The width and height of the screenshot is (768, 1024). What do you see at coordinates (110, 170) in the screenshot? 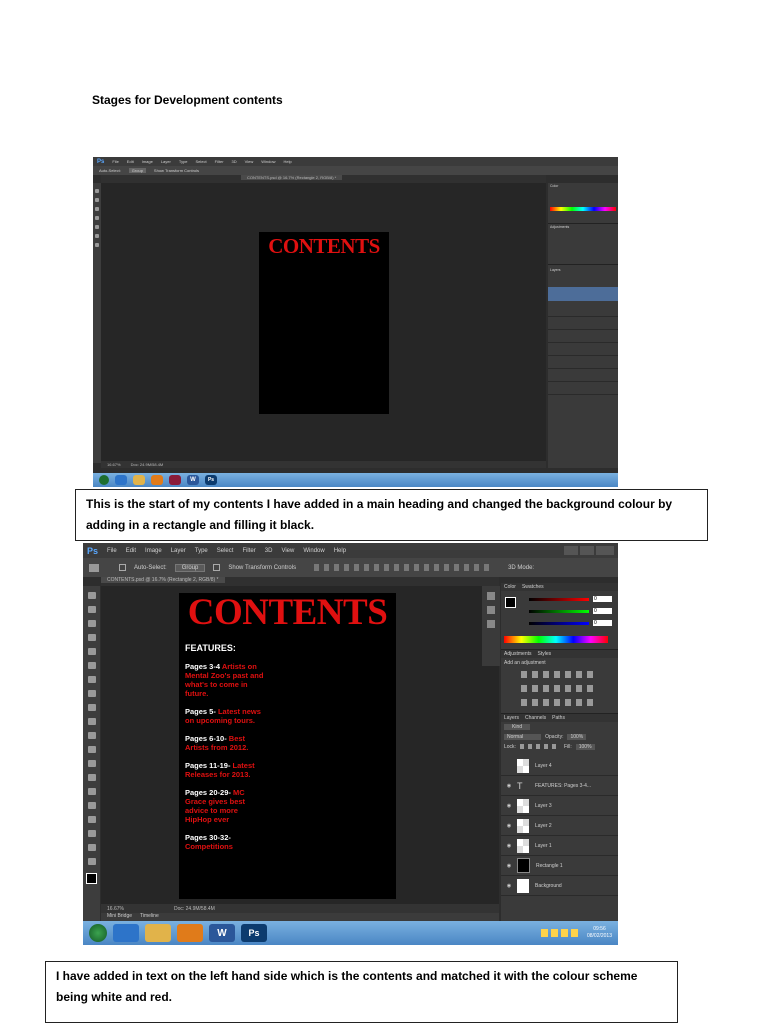
I see `auto-select-label: Auto-Select:` at bounding box center [110, 170].